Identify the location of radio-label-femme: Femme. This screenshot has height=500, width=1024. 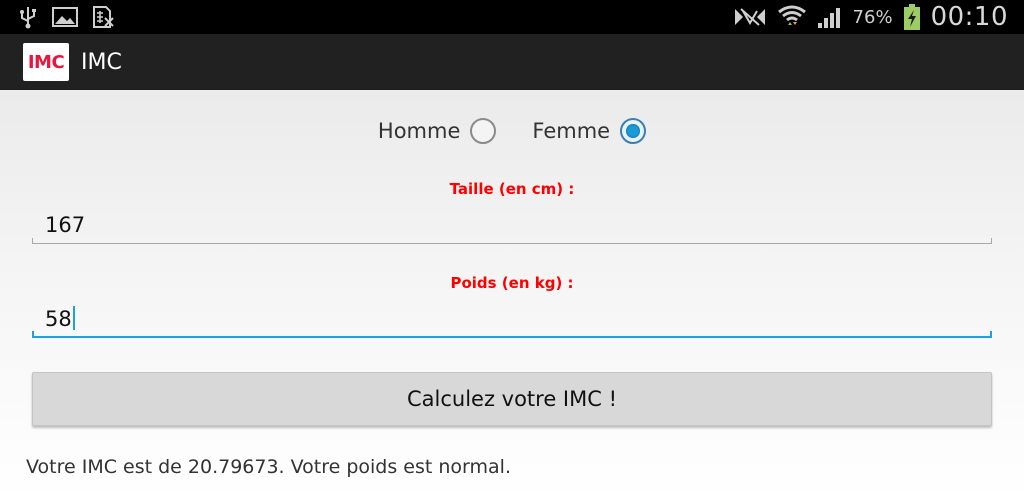
(571, 131).